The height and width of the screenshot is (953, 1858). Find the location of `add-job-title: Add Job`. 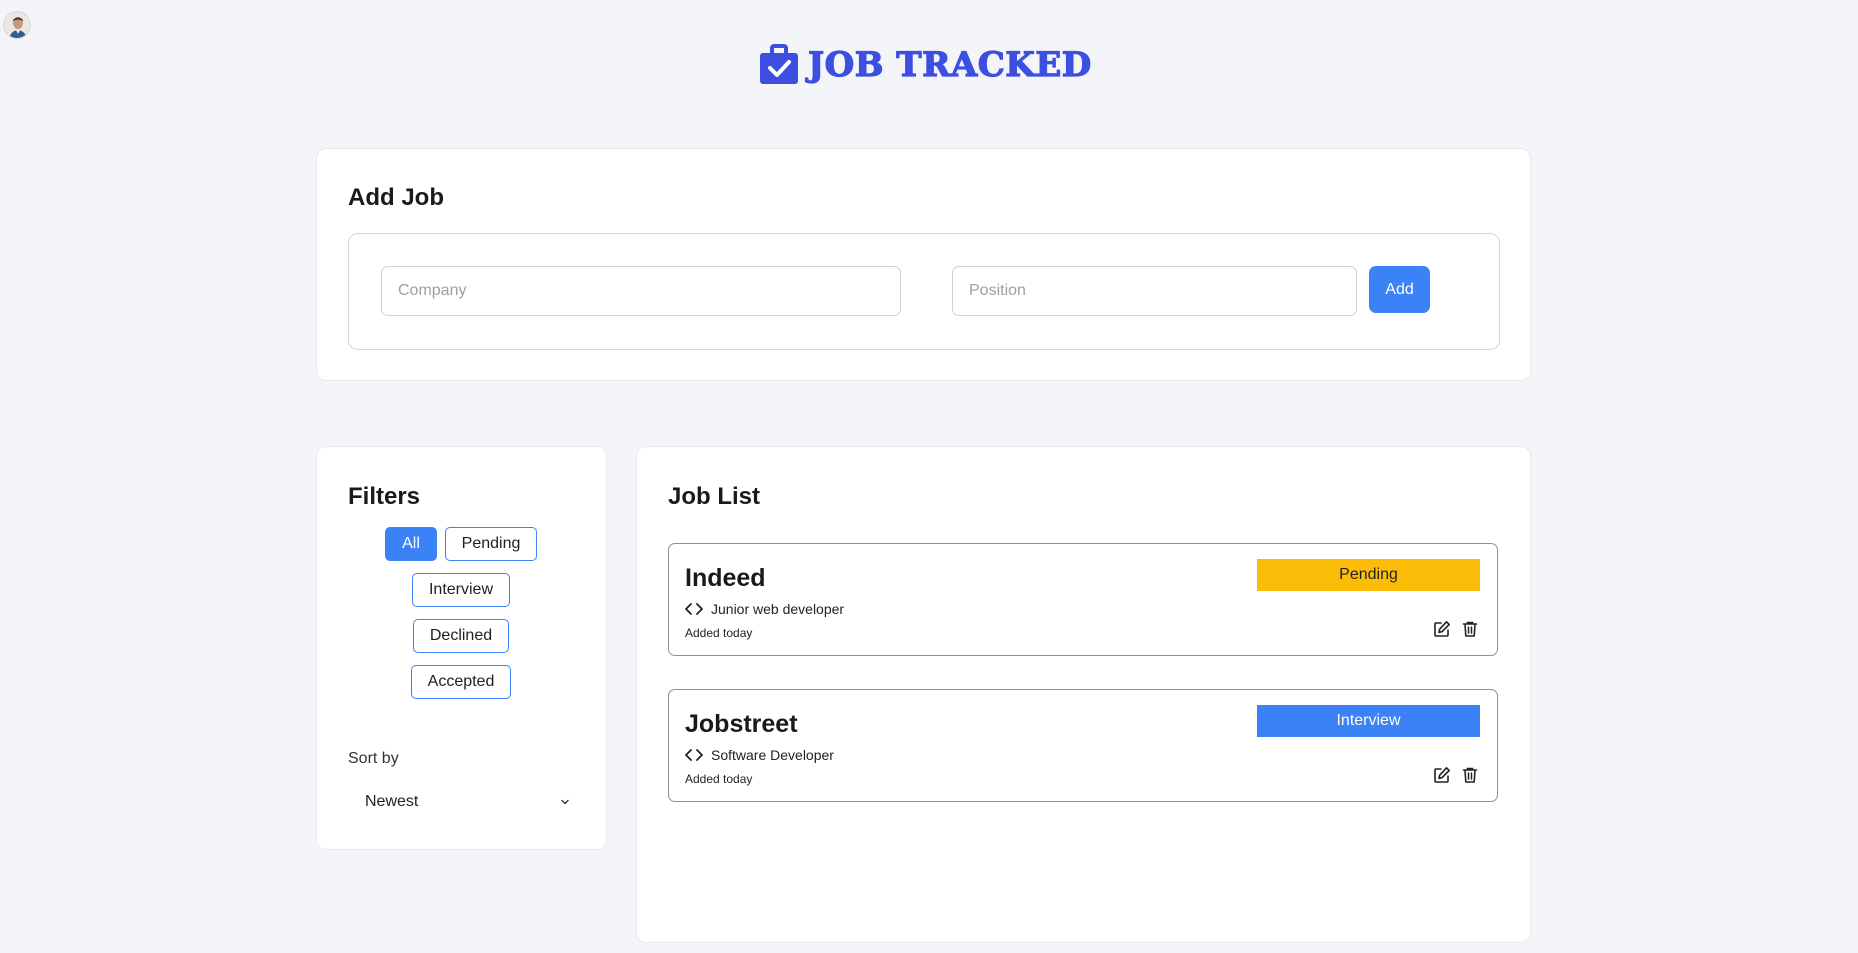

add-job-title: Add Job is located at coordinates (396, 197).